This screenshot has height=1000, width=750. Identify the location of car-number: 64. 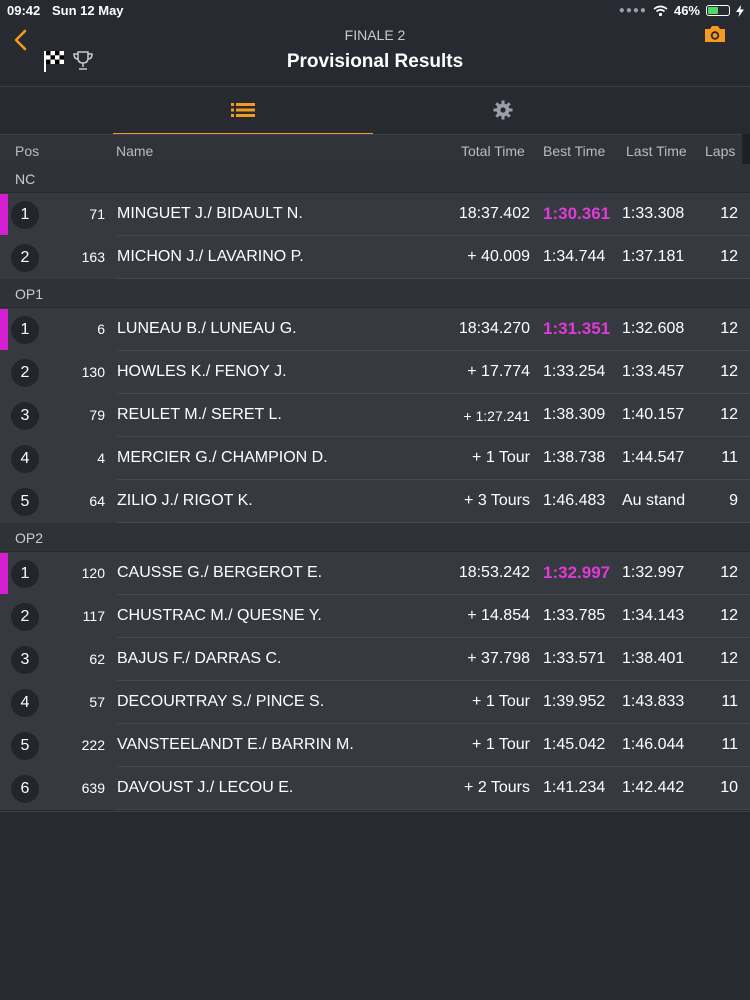
(97, 501).